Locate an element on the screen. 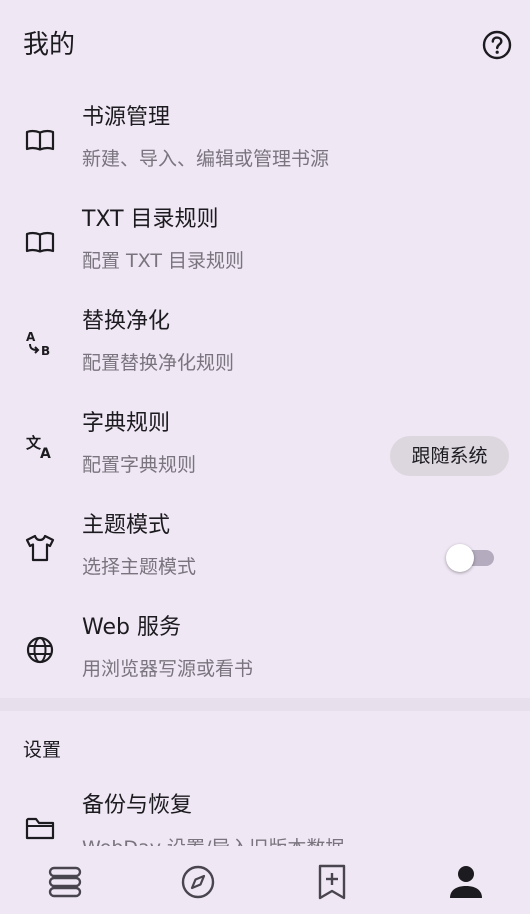 This screenshot has height=914, width=530. menu-item-description: 配置 TXT 目录规则 is located at coordinates (163, 261).